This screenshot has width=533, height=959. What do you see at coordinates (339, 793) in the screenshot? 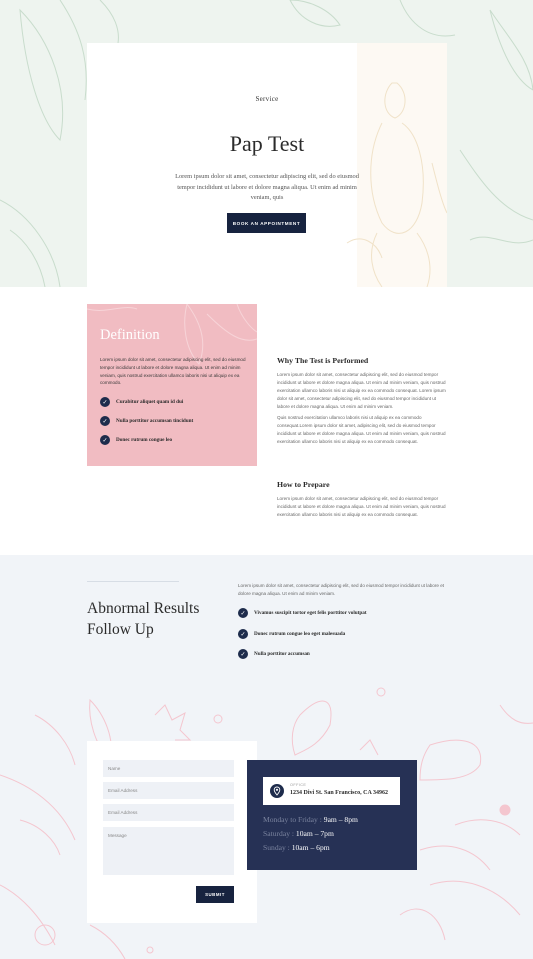
I see `office-address: 1234 Divi St. San Francisco, CA 34962` at bounding box center [339, 793].